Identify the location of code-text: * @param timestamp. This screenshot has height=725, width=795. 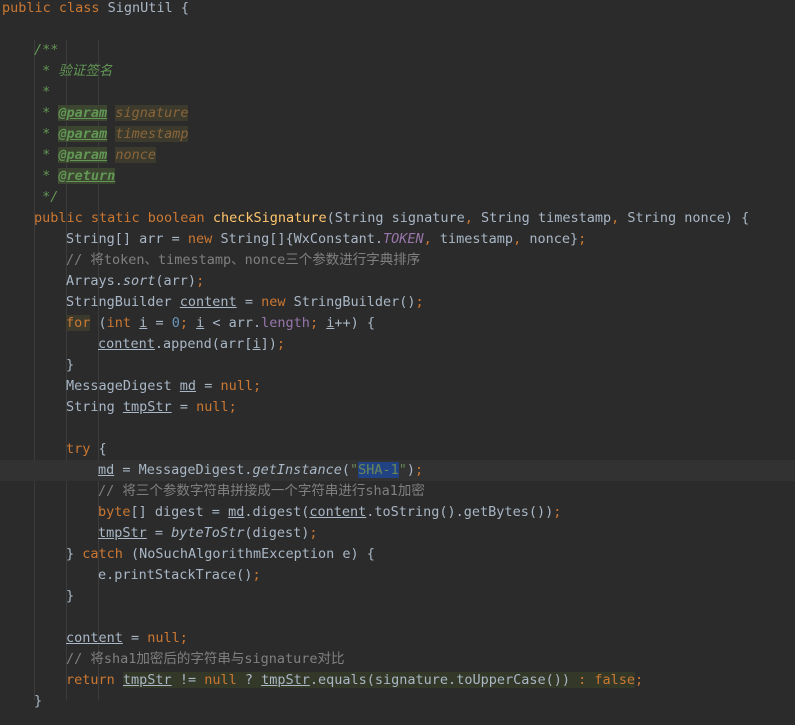
(111, 134).